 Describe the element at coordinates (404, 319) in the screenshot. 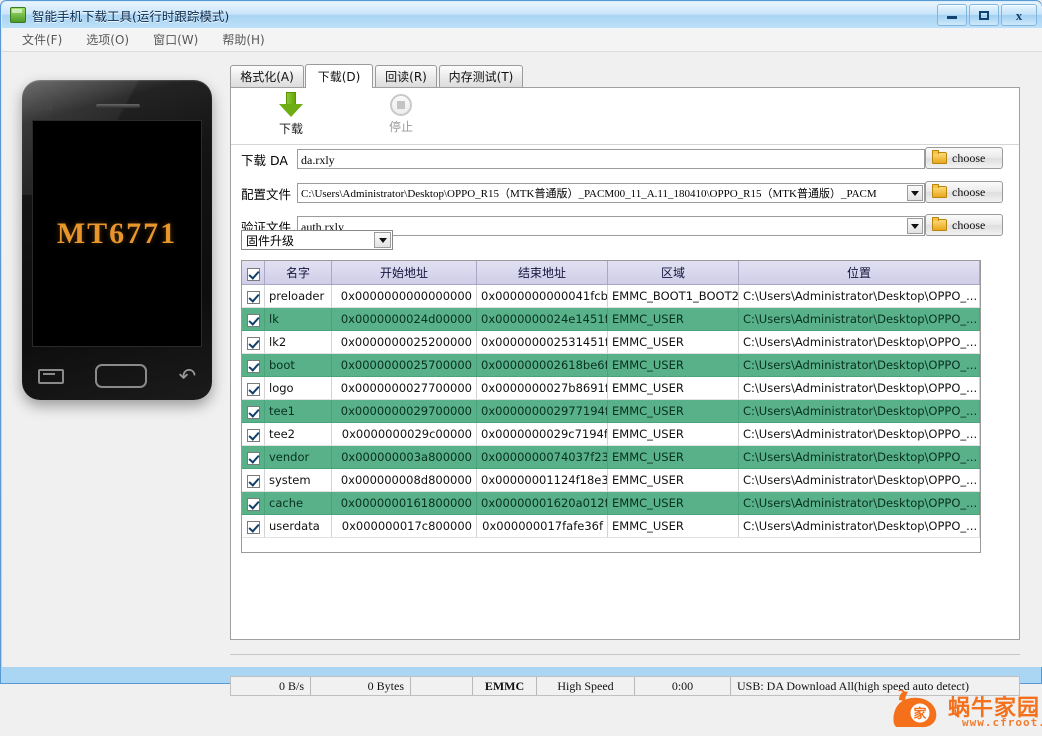

I see `cell-start-address: 0x0000000024d00000` at that location.